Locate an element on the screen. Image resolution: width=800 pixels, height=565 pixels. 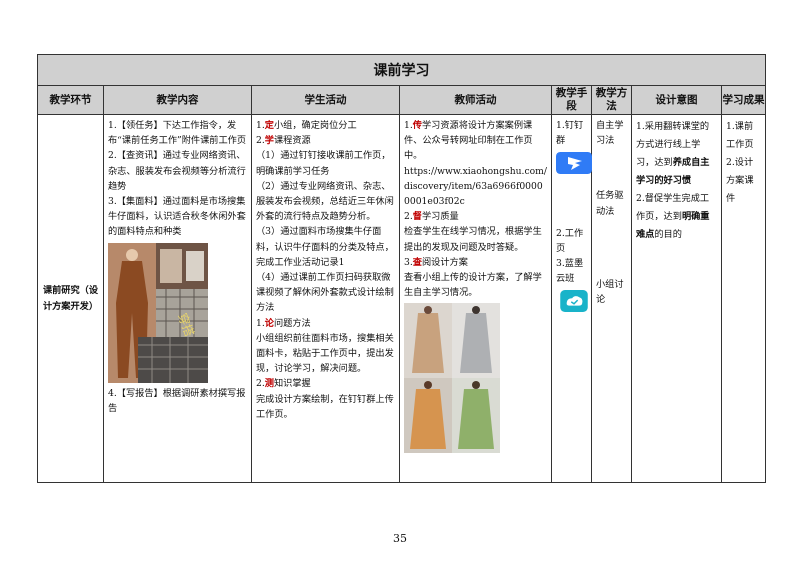
content-item-1: 1.【领任务】下达工作指令，发布“课前任务工作”附件课前工作页 is located at coordinates (177, 133).